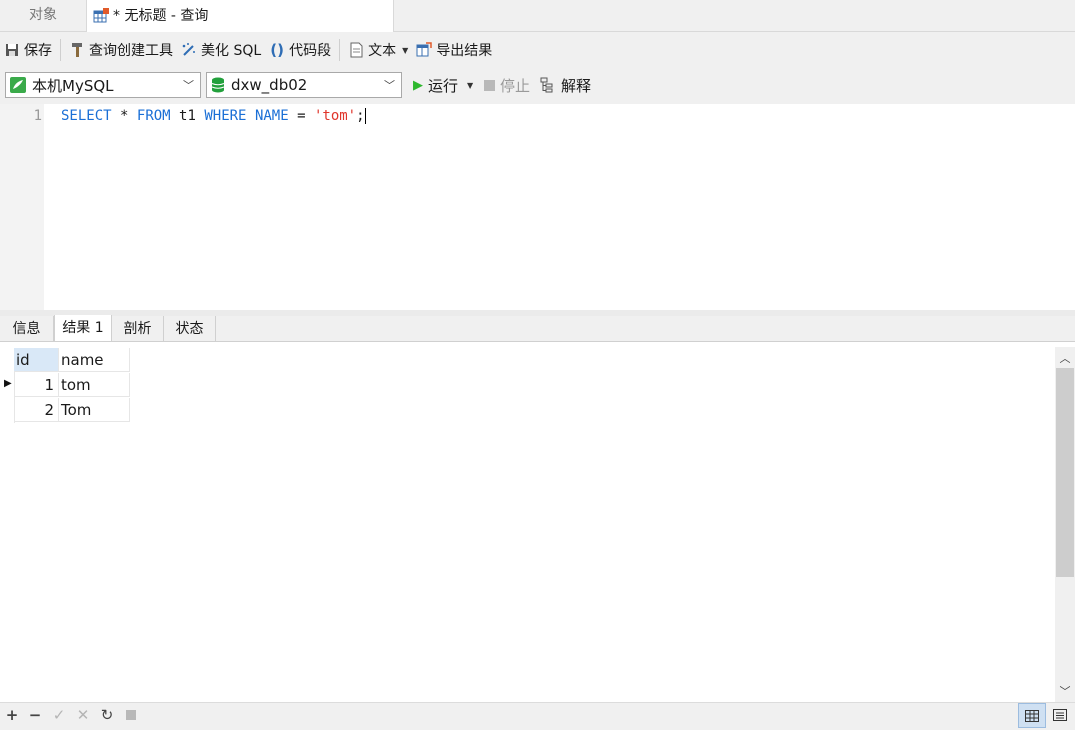 Image resolution: width=1075 pixels, height=730 pixels. I want to click on text-cursor, so click(365, 116).